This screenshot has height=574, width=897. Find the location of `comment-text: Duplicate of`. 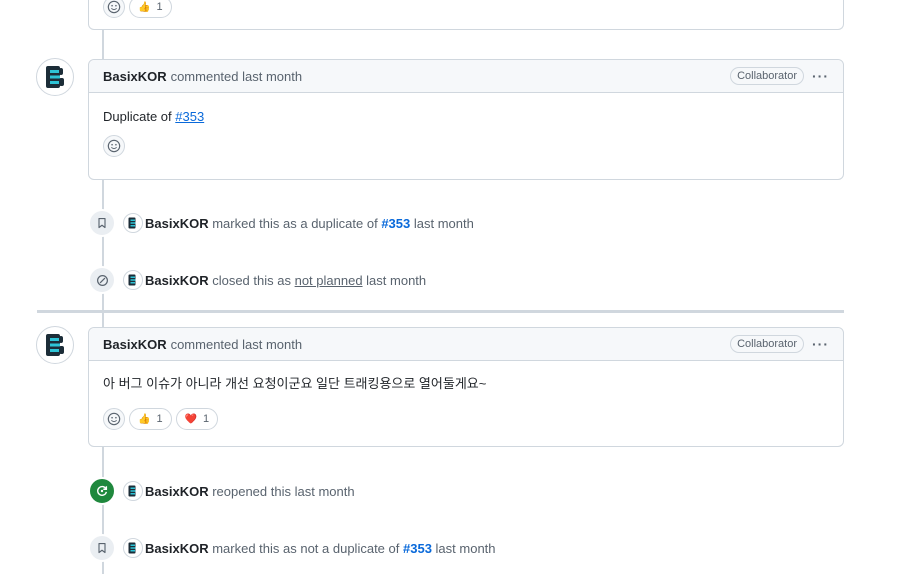

comment-text: Duplicate of is located at coordinates (139, 116).